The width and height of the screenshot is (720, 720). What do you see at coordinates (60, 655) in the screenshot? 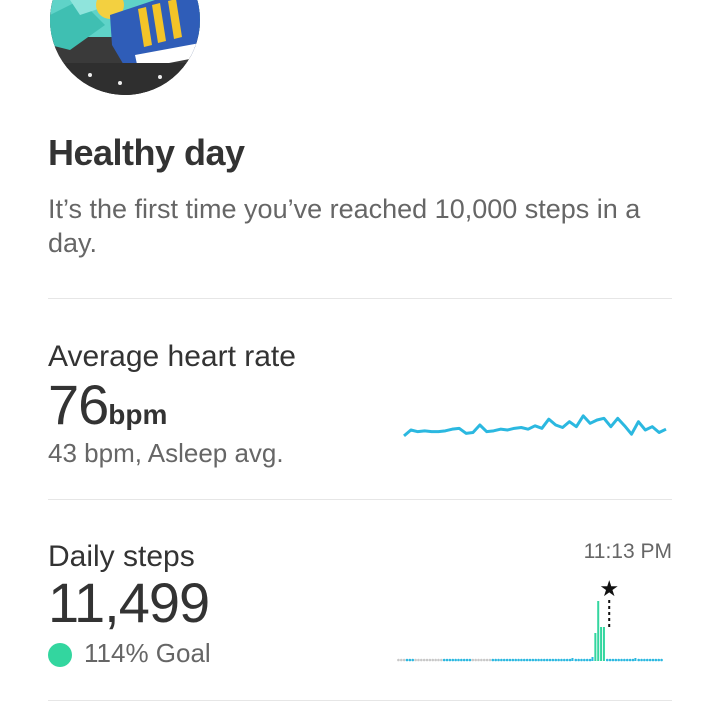
I see `goal-indicator-dot` at bounding box center [60, 655].